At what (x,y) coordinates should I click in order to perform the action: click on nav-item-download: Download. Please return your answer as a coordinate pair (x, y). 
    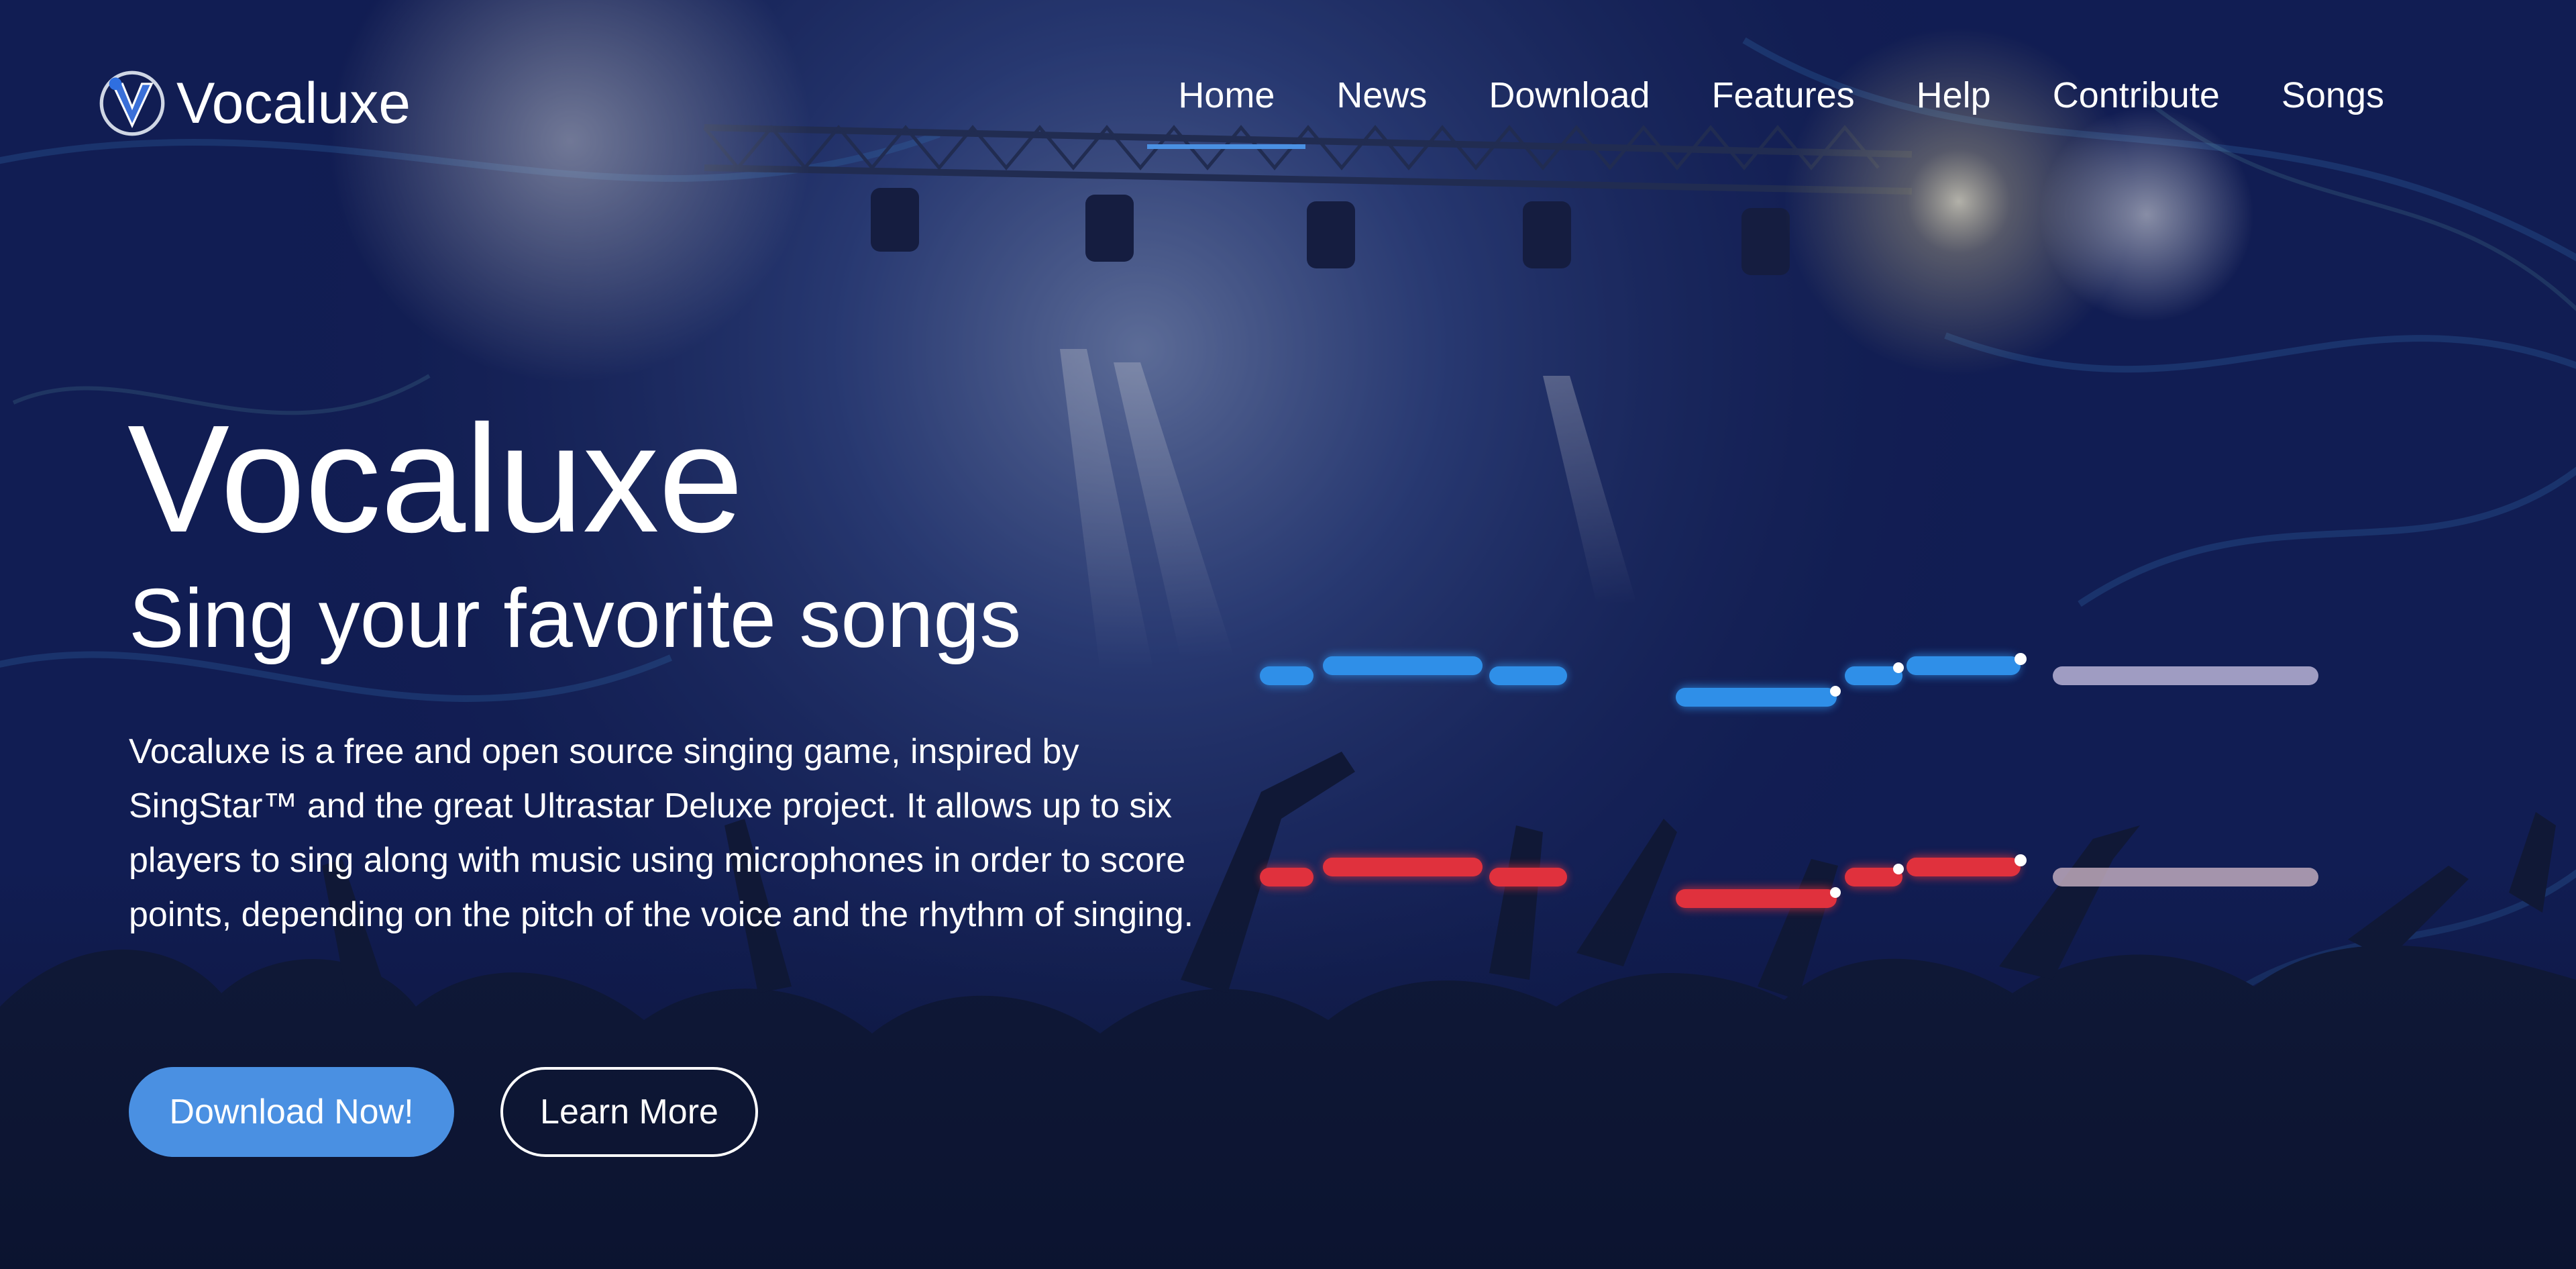
    Looking at the image, I should click on (1569, 95).